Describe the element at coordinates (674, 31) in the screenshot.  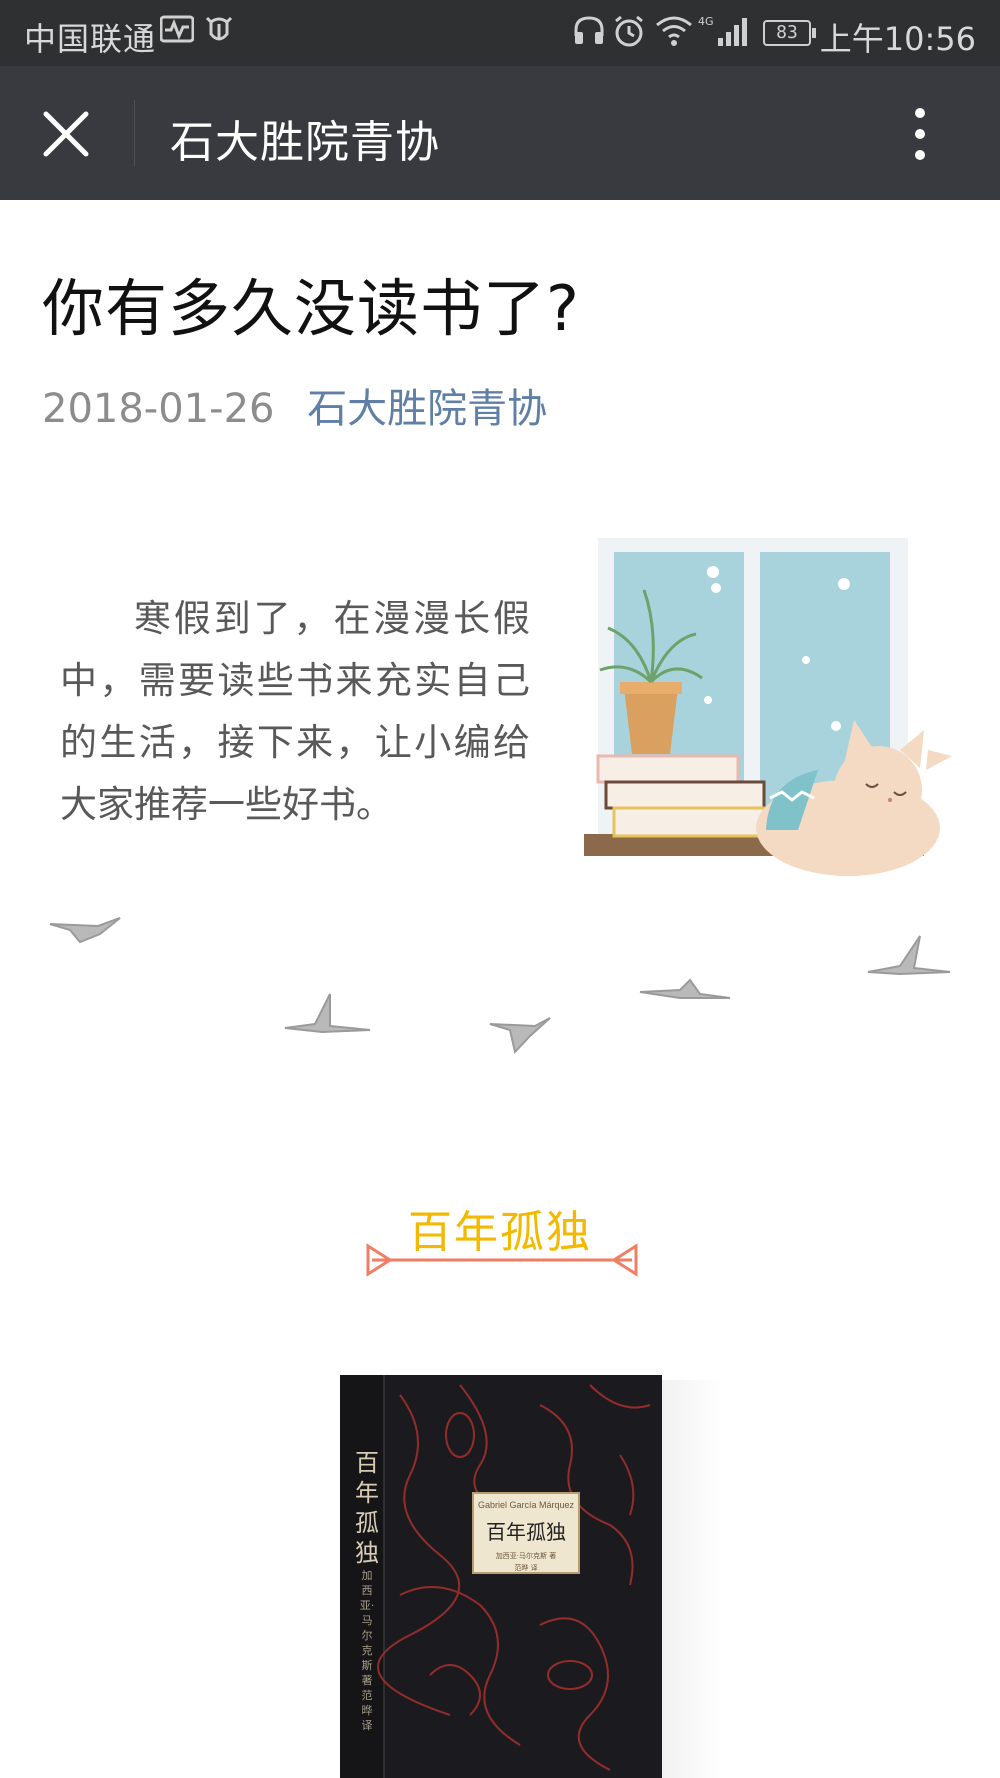
I see `wifi-icon` at that location.